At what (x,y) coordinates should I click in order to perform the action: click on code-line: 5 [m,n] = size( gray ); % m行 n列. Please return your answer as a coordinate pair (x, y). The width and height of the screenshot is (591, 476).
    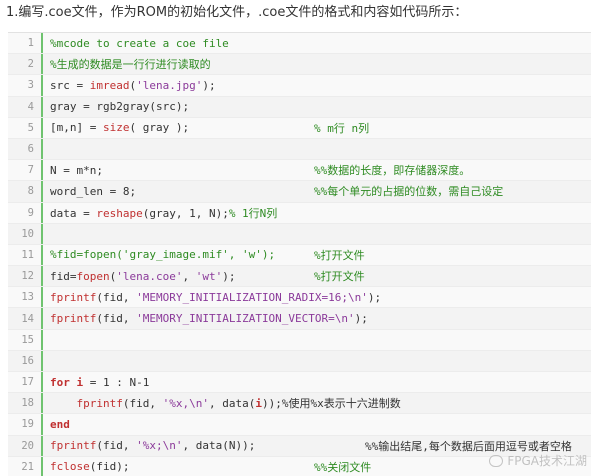
    Looking at the image, I should click on (299, 128).